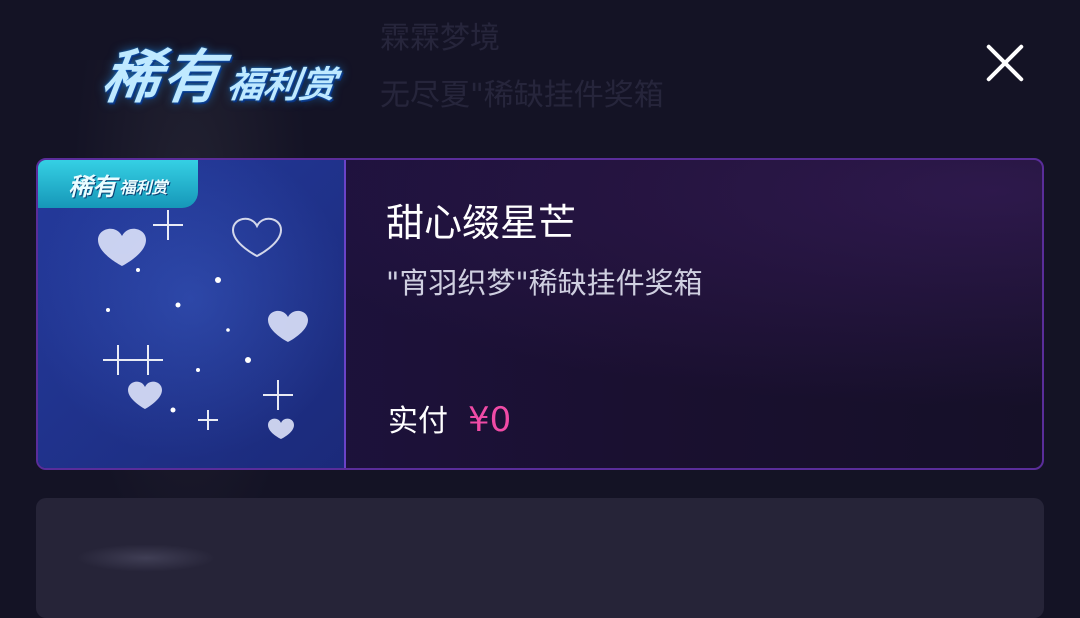 The image size is (1080, 618). Describe the element at coordinates (522, 95) in the screenshot. I see `ghost-line-2: 无尽夏"稀缺挂件奖箱` at that location.